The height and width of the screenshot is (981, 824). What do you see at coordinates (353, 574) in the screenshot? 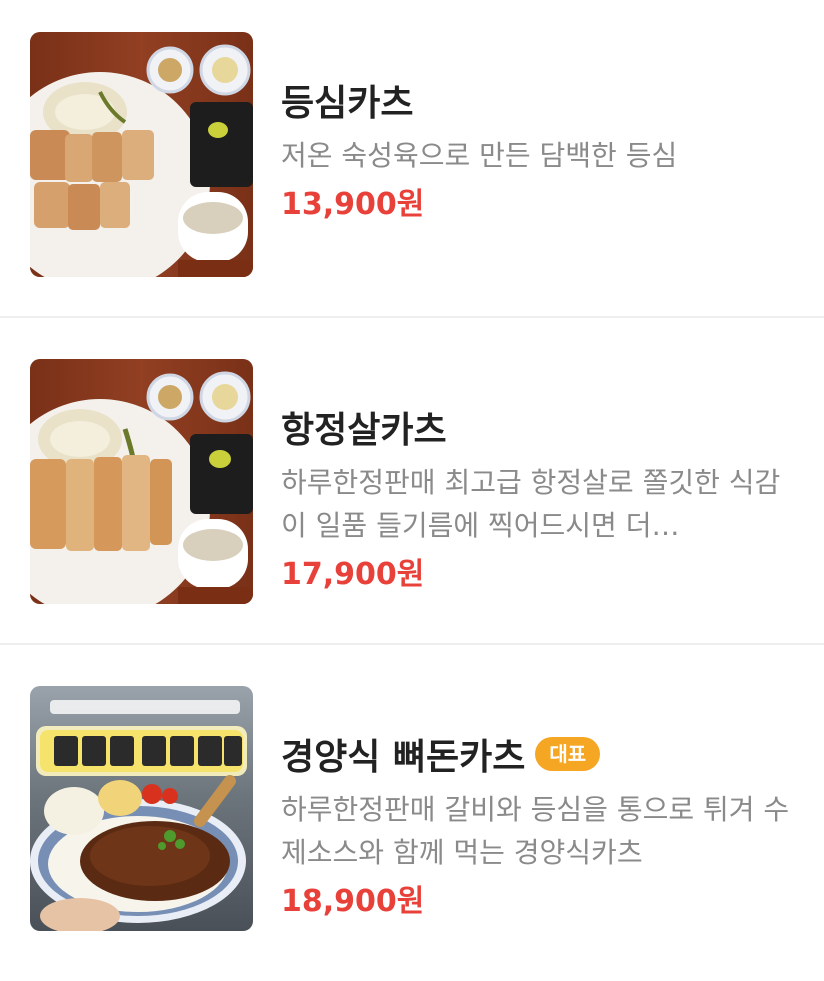
I see `menu-item-price: 17,900원` at bounding box center [353, 574].